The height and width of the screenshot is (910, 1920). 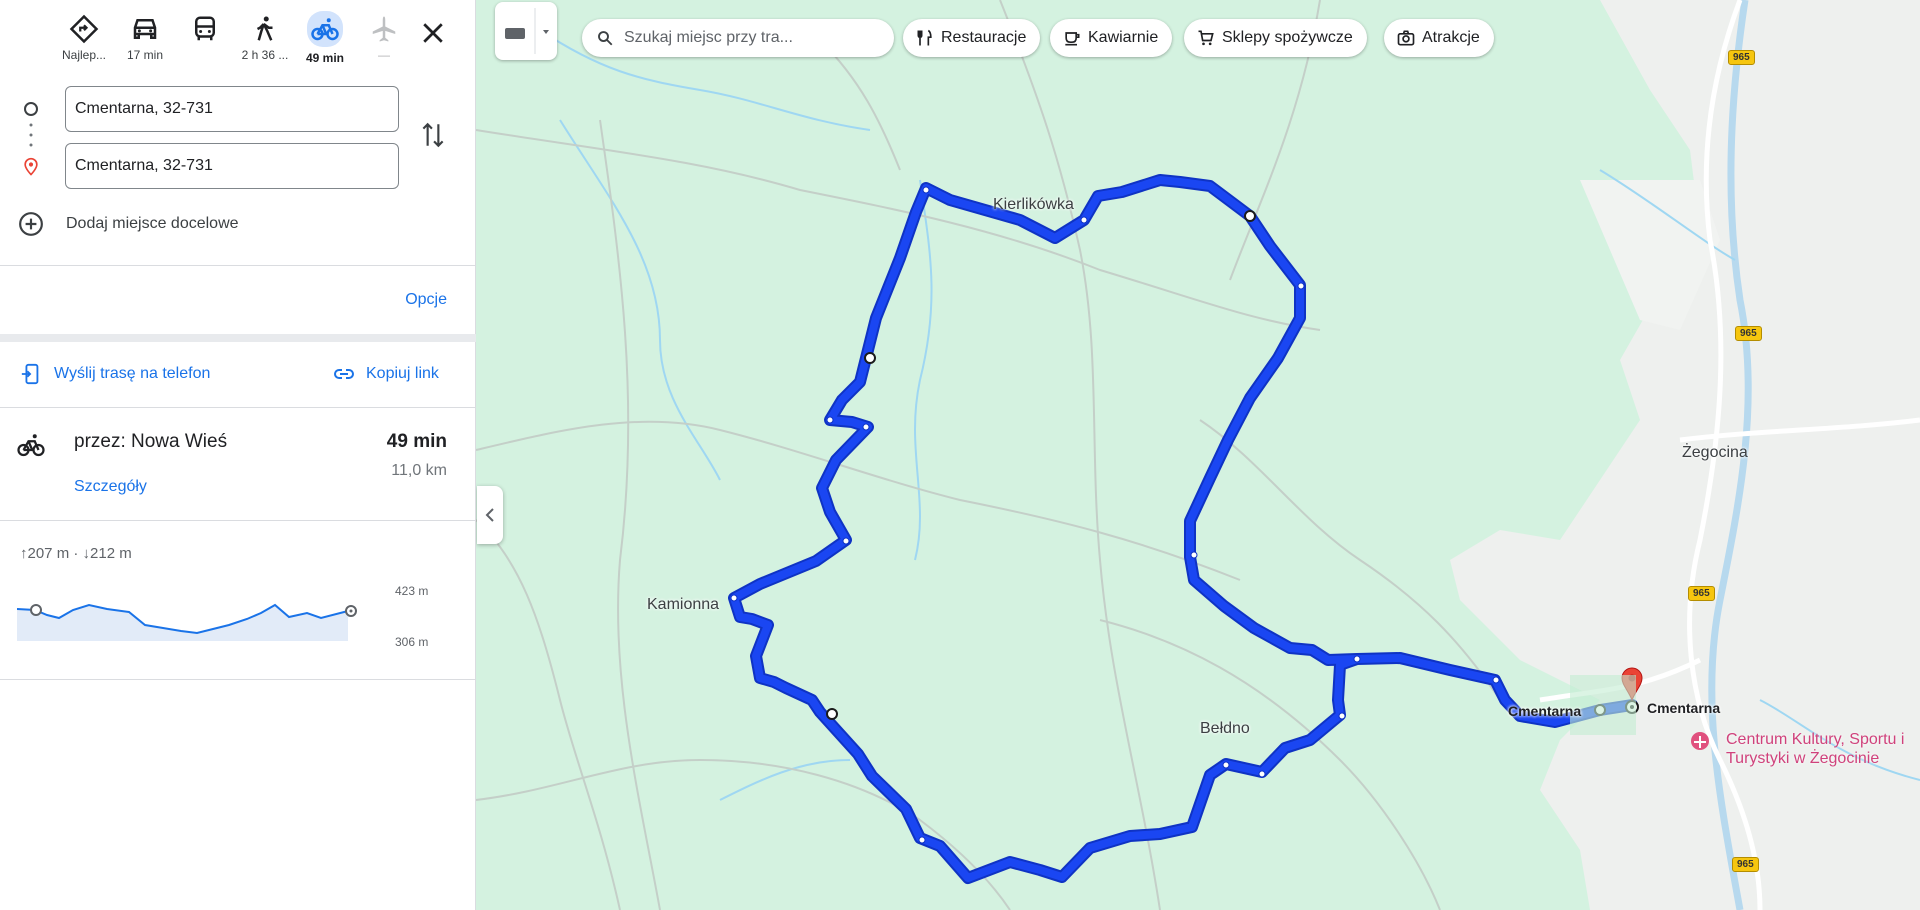 I want to click on mode-label: 17 min, so click(x=145, y=55).